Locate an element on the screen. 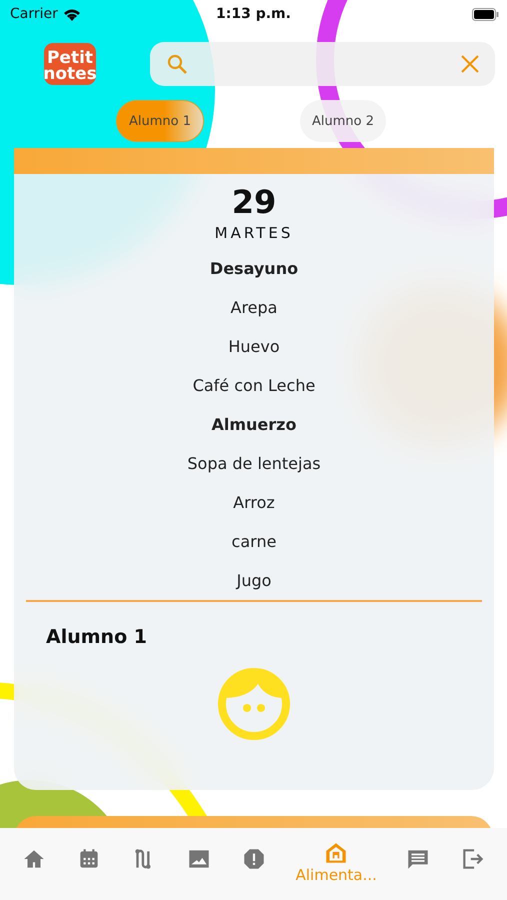 The image size is (507, 900). meal-heading: Almuerzo is located at coordinates (254, 425).